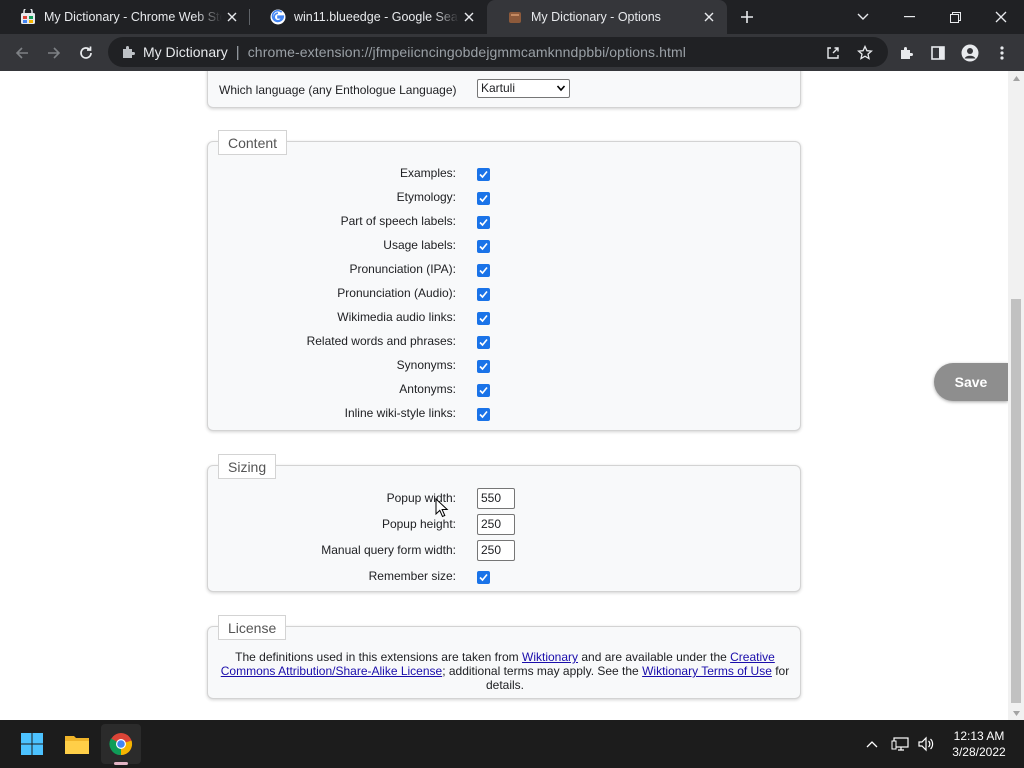 The image size is (1024, 768). Describe the element at coordinates (32, 744) in the screenshot. I see `start-windows-icon` at that location.